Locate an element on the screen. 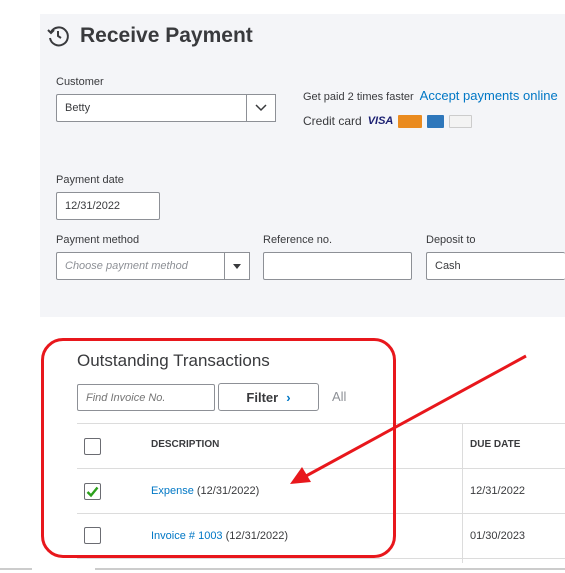 This screenshot has width=565, height=573. expense-link: Expense is located at coordinates (172, 491).